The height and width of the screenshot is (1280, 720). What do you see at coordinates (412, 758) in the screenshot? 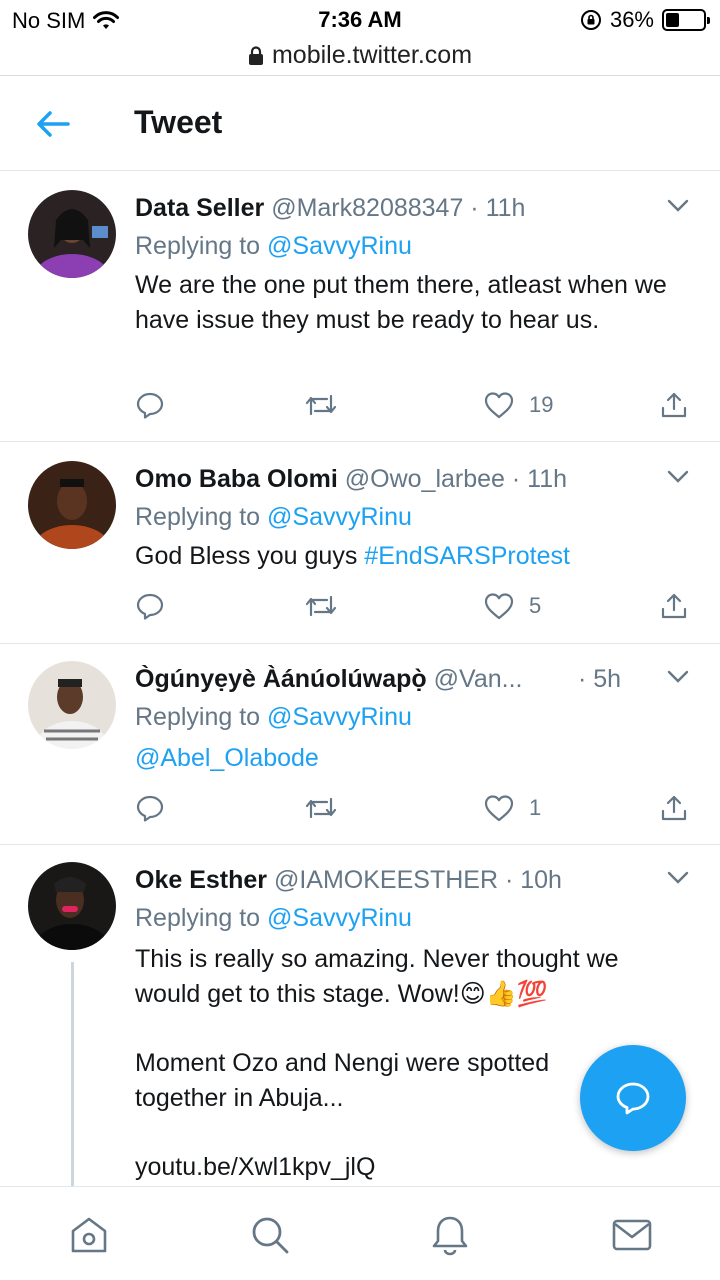
I see `tweet-text: @Abel_Olabode` at bounding box center [412, 758].